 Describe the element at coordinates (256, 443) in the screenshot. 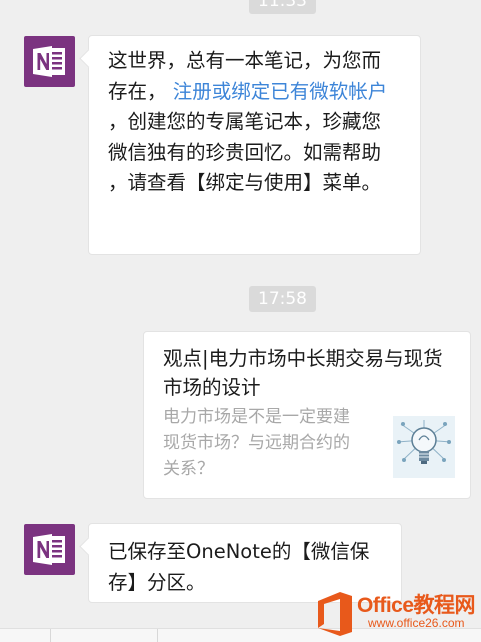

I see `article-description-line: 现货市场？与远期合约的` at that location.